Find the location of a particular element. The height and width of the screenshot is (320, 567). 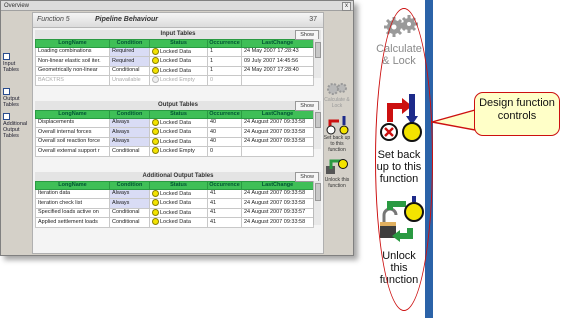

cell-occurrence: 1 is located at coordinates (224, 71).